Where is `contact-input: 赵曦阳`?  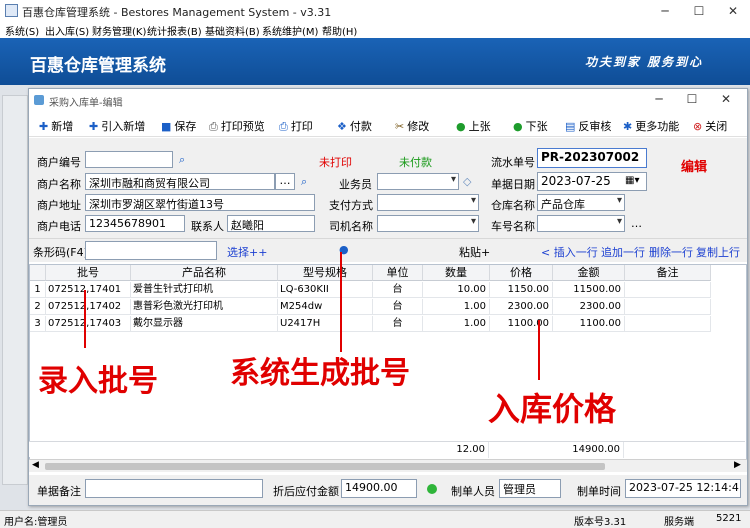 contact-input: 赵曦阳 is located at coordinates (271, 223).